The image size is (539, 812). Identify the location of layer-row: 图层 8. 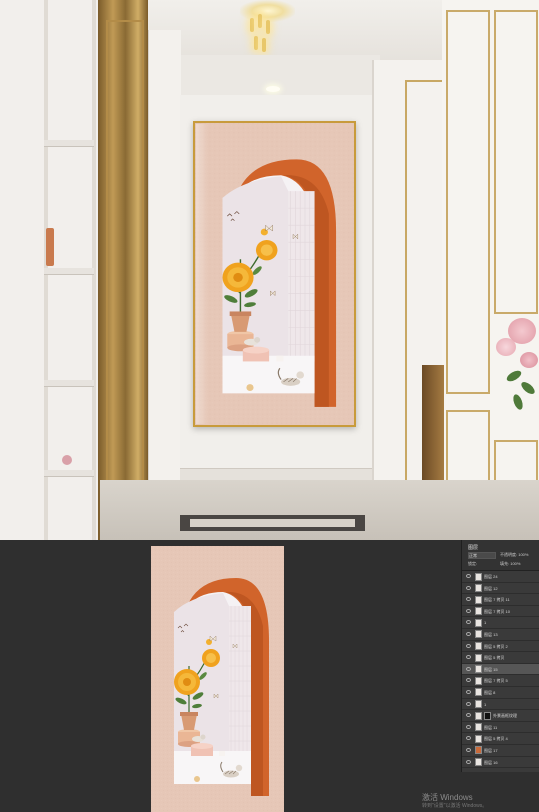
(500, 693).